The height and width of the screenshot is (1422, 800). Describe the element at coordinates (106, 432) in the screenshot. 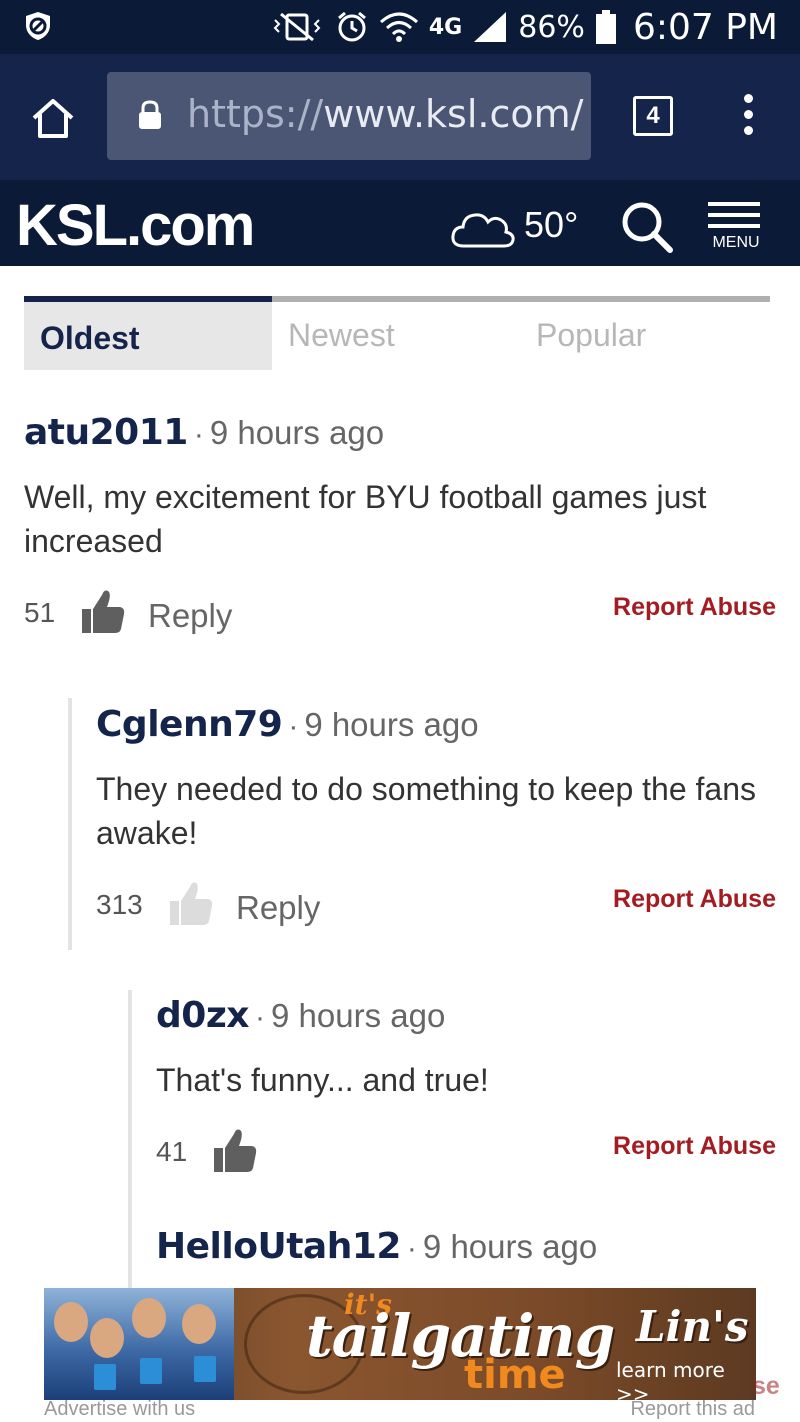

I see `comment-author: atu2011` at that location.